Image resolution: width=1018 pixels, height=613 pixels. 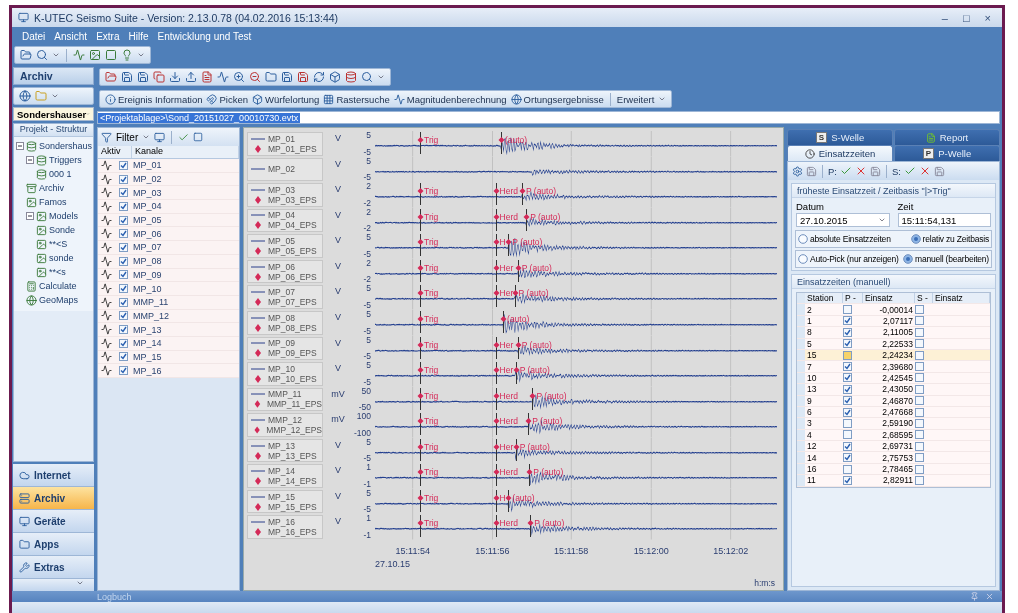 What do you see at coordinates (893, 447) in the screenshot?
I see `table-row: 12 2,69731` at bounding box center [893, 447].